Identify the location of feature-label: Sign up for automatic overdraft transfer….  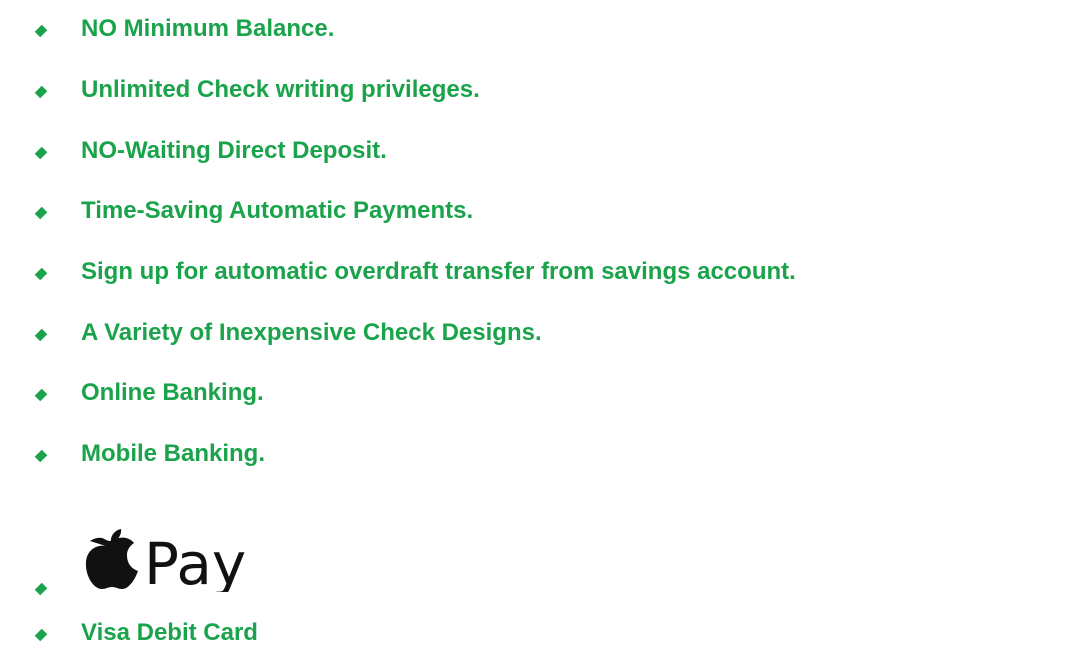
(438, 271).